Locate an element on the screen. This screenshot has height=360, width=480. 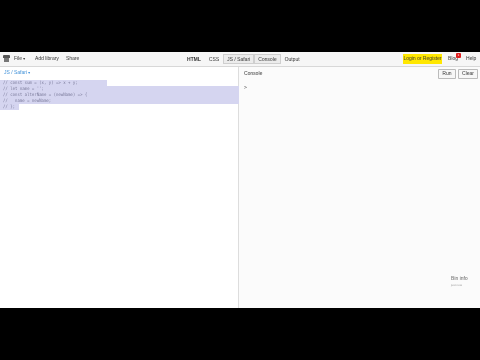
share-menu: Share is located at coordinates (72, 59).